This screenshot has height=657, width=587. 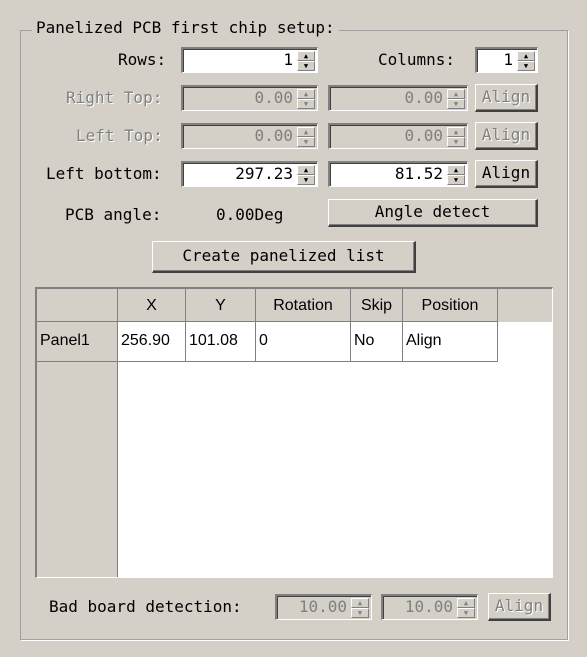 I want to click on table-cell-rotation: 0, so click(x=303, y=342).